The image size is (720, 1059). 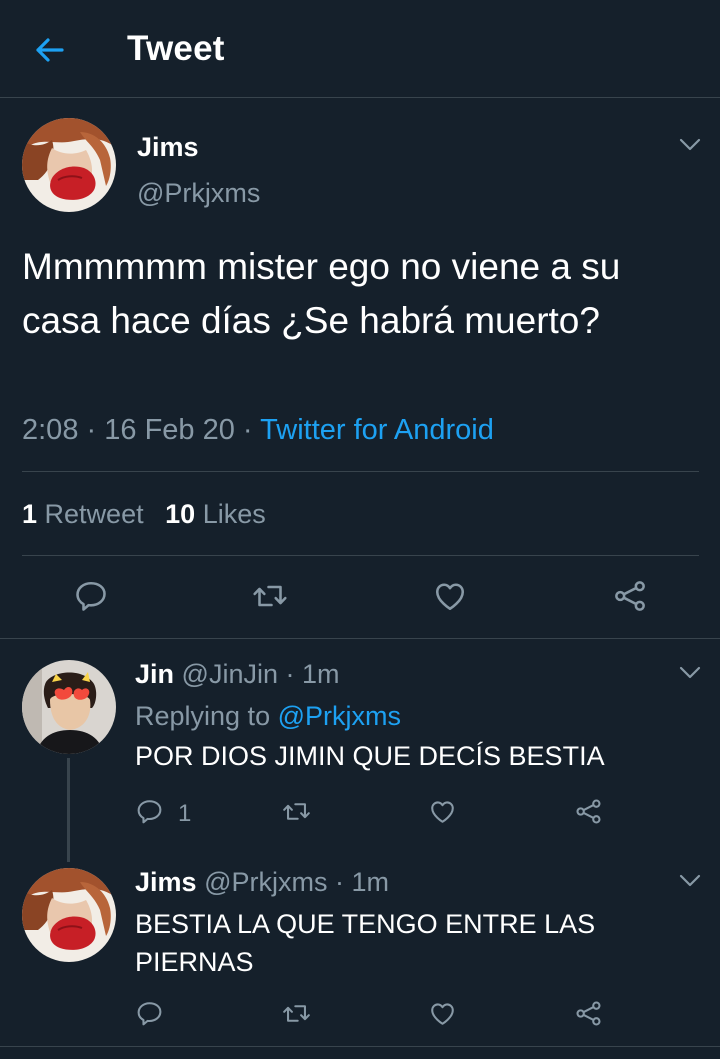 I want to click on reply-author-name: Jims, so click(x=166, y=882).